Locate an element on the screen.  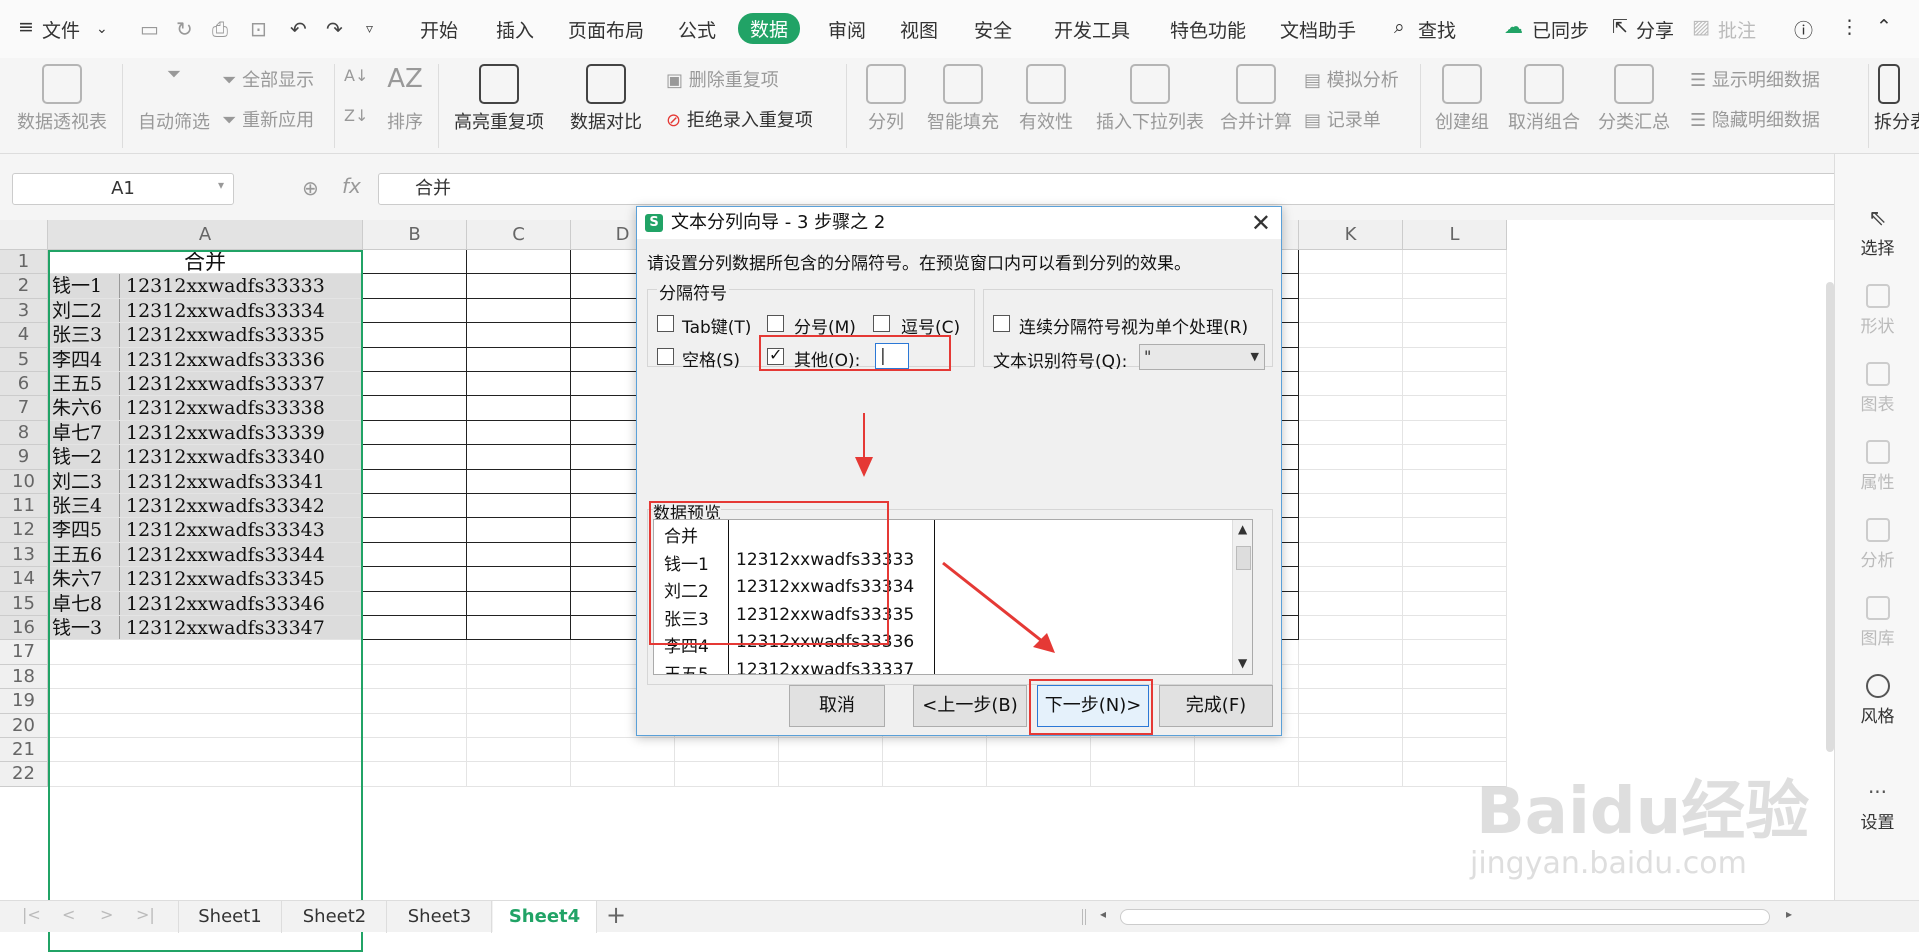
reject-duplicates-button: ⊘ 拒绝录入重复项 is located at coordinates (739, 119).